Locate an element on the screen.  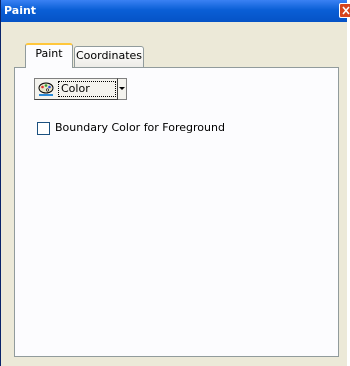
close-icon is located at coordinates (346, 10).